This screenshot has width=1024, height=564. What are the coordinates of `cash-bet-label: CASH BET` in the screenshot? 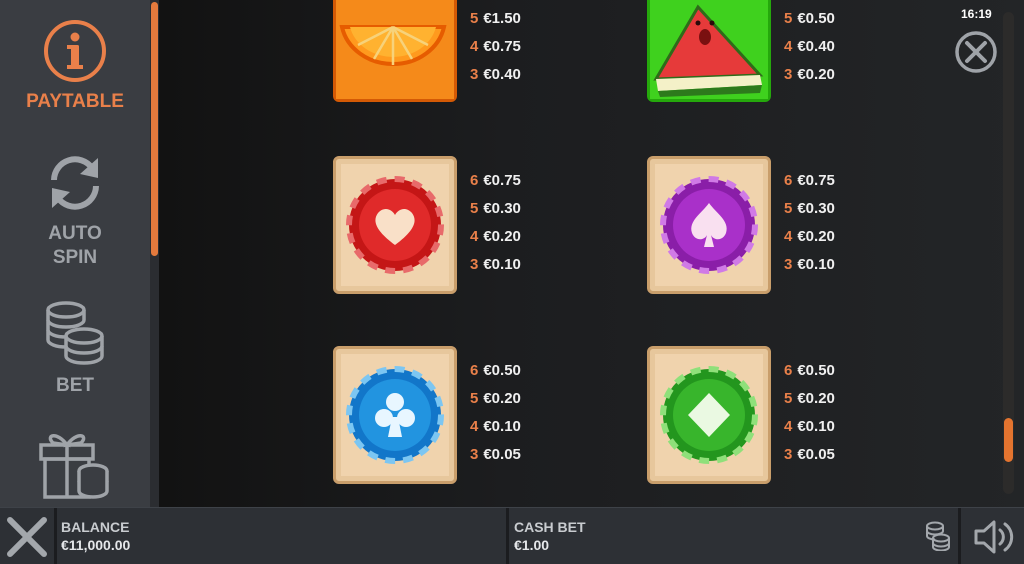 It's located at (550, 527).